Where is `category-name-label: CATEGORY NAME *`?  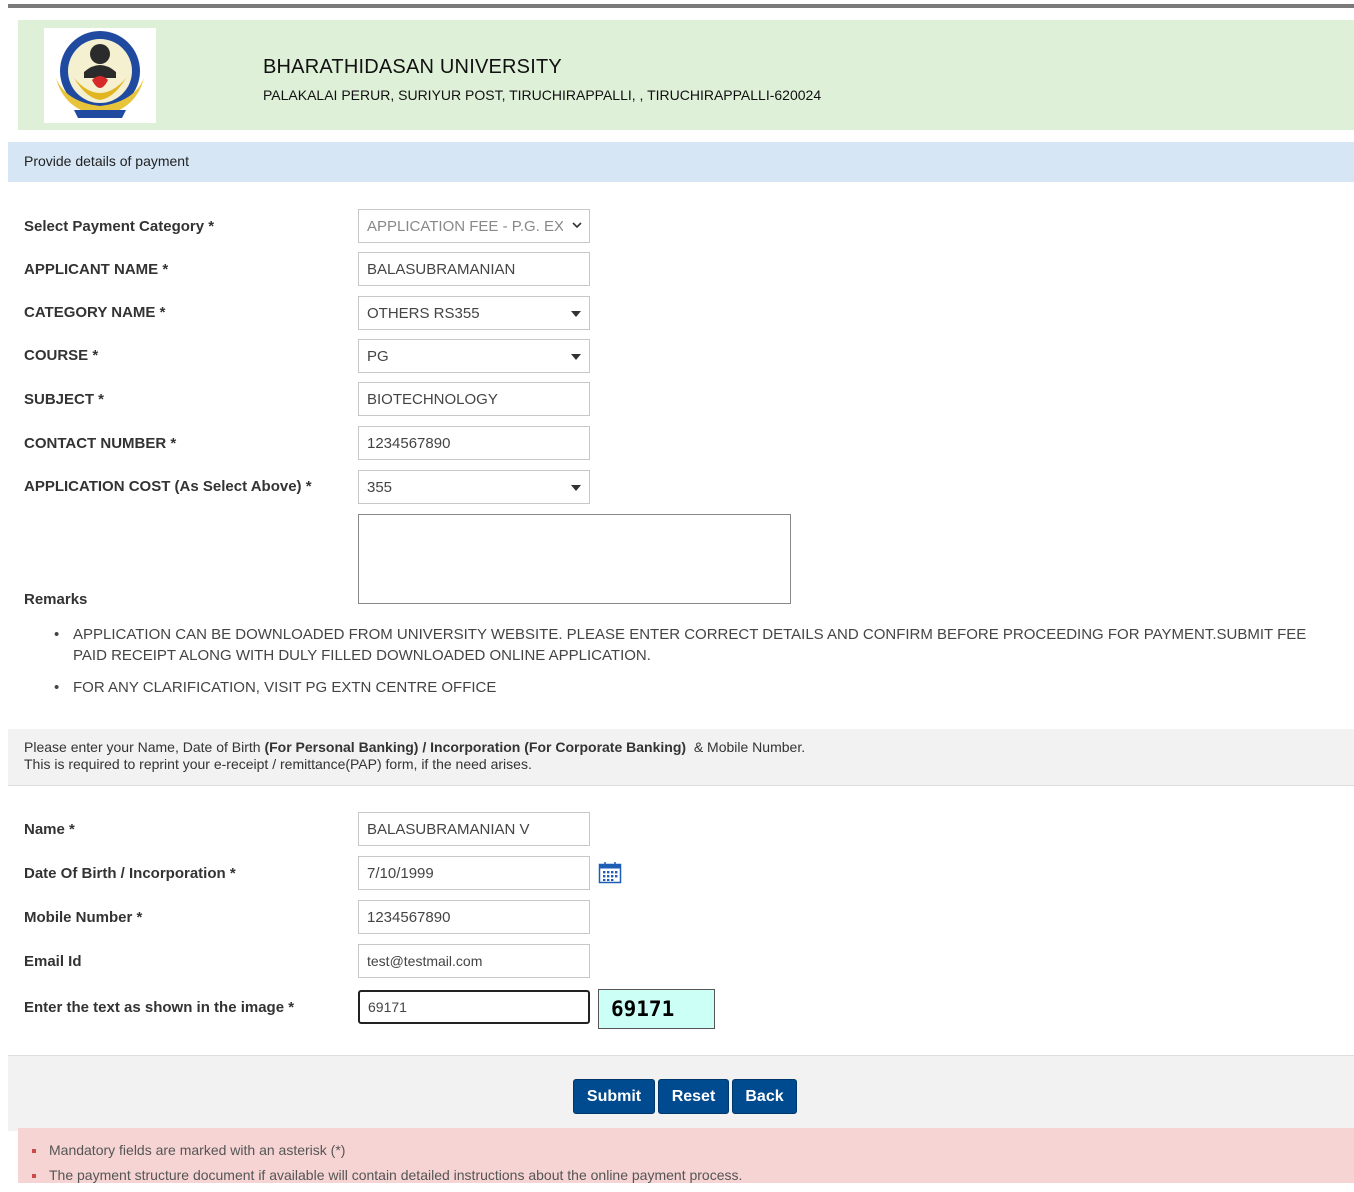 category-name-label: CATEGORY NAME * is located at coordinates (95, 312).